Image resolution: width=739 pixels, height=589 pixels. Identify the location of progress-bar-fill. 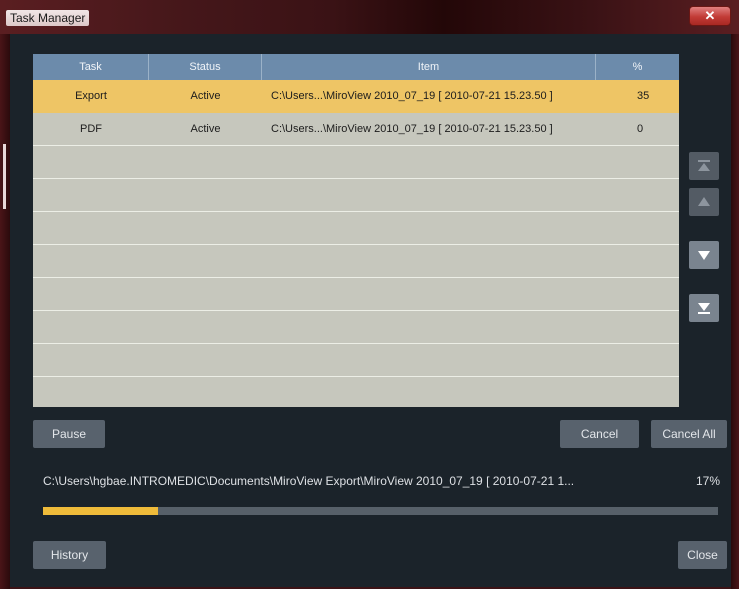
(100, 511).